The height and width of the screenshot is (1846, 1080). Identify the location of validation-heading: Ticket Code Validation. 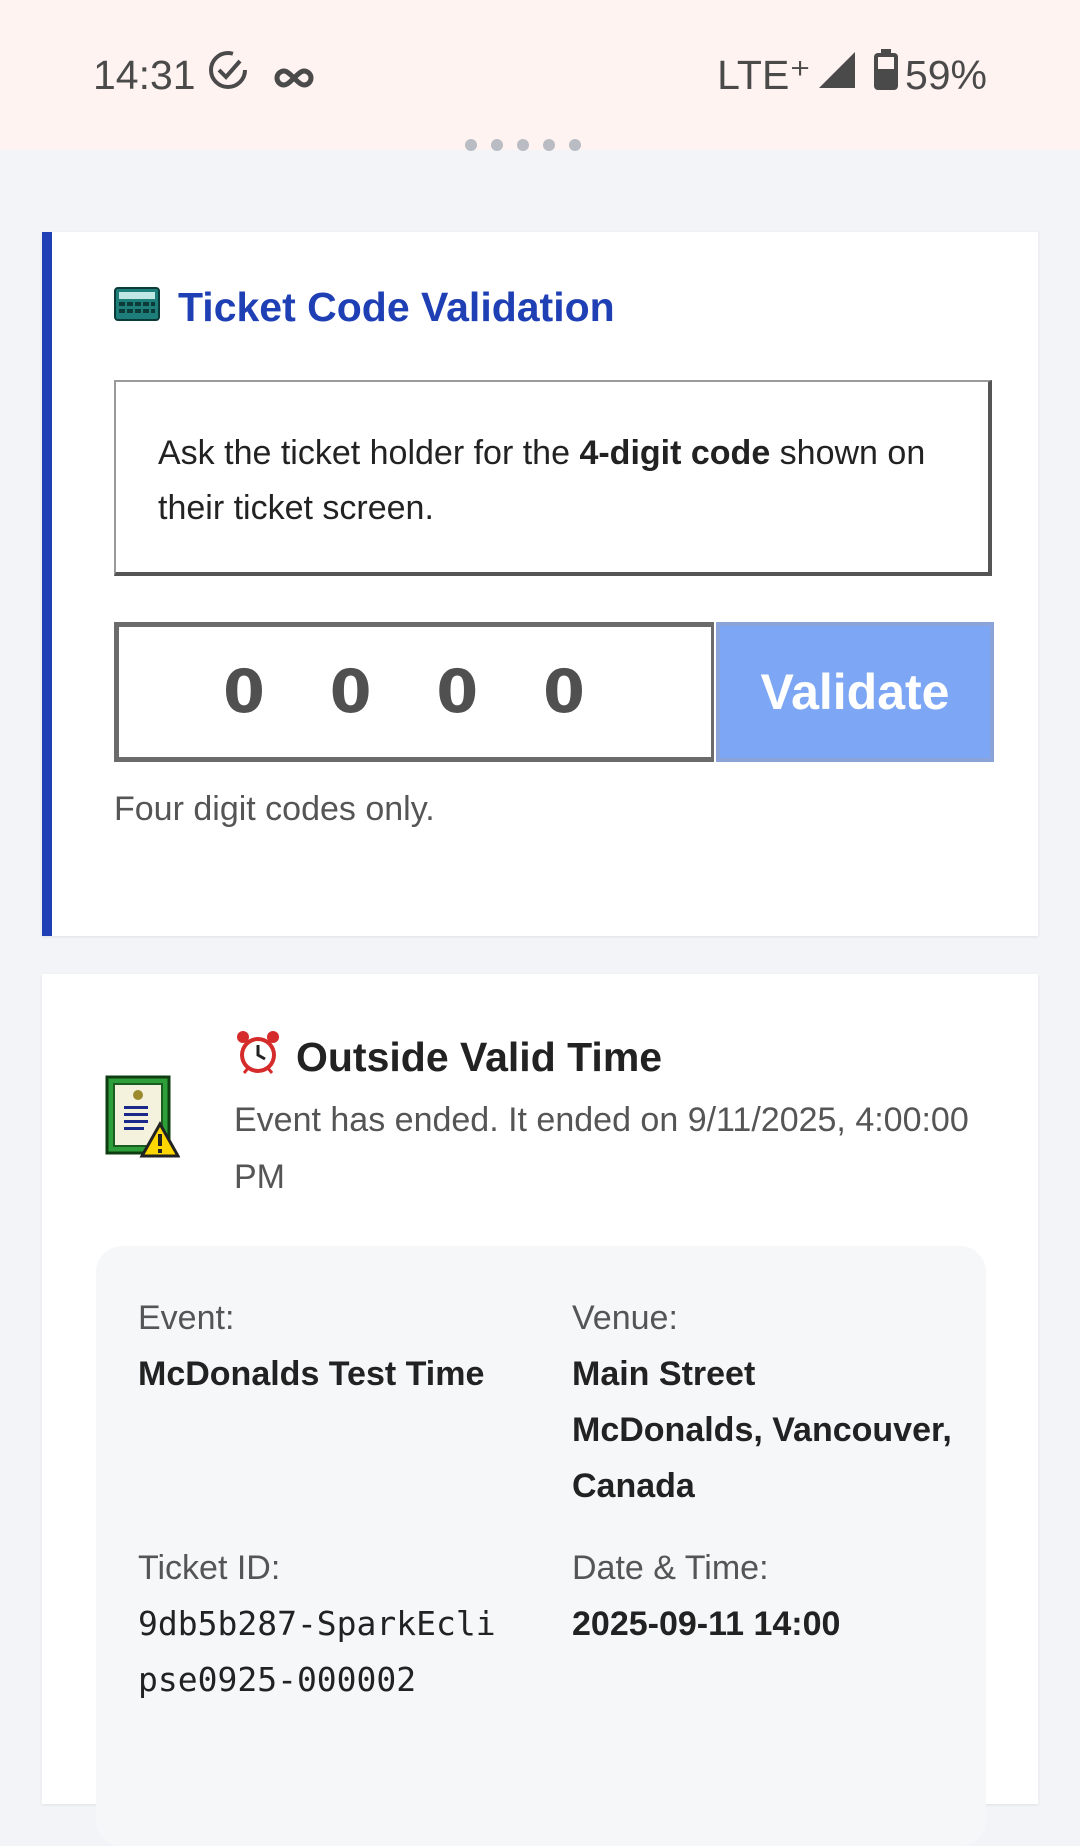
(364, 307).